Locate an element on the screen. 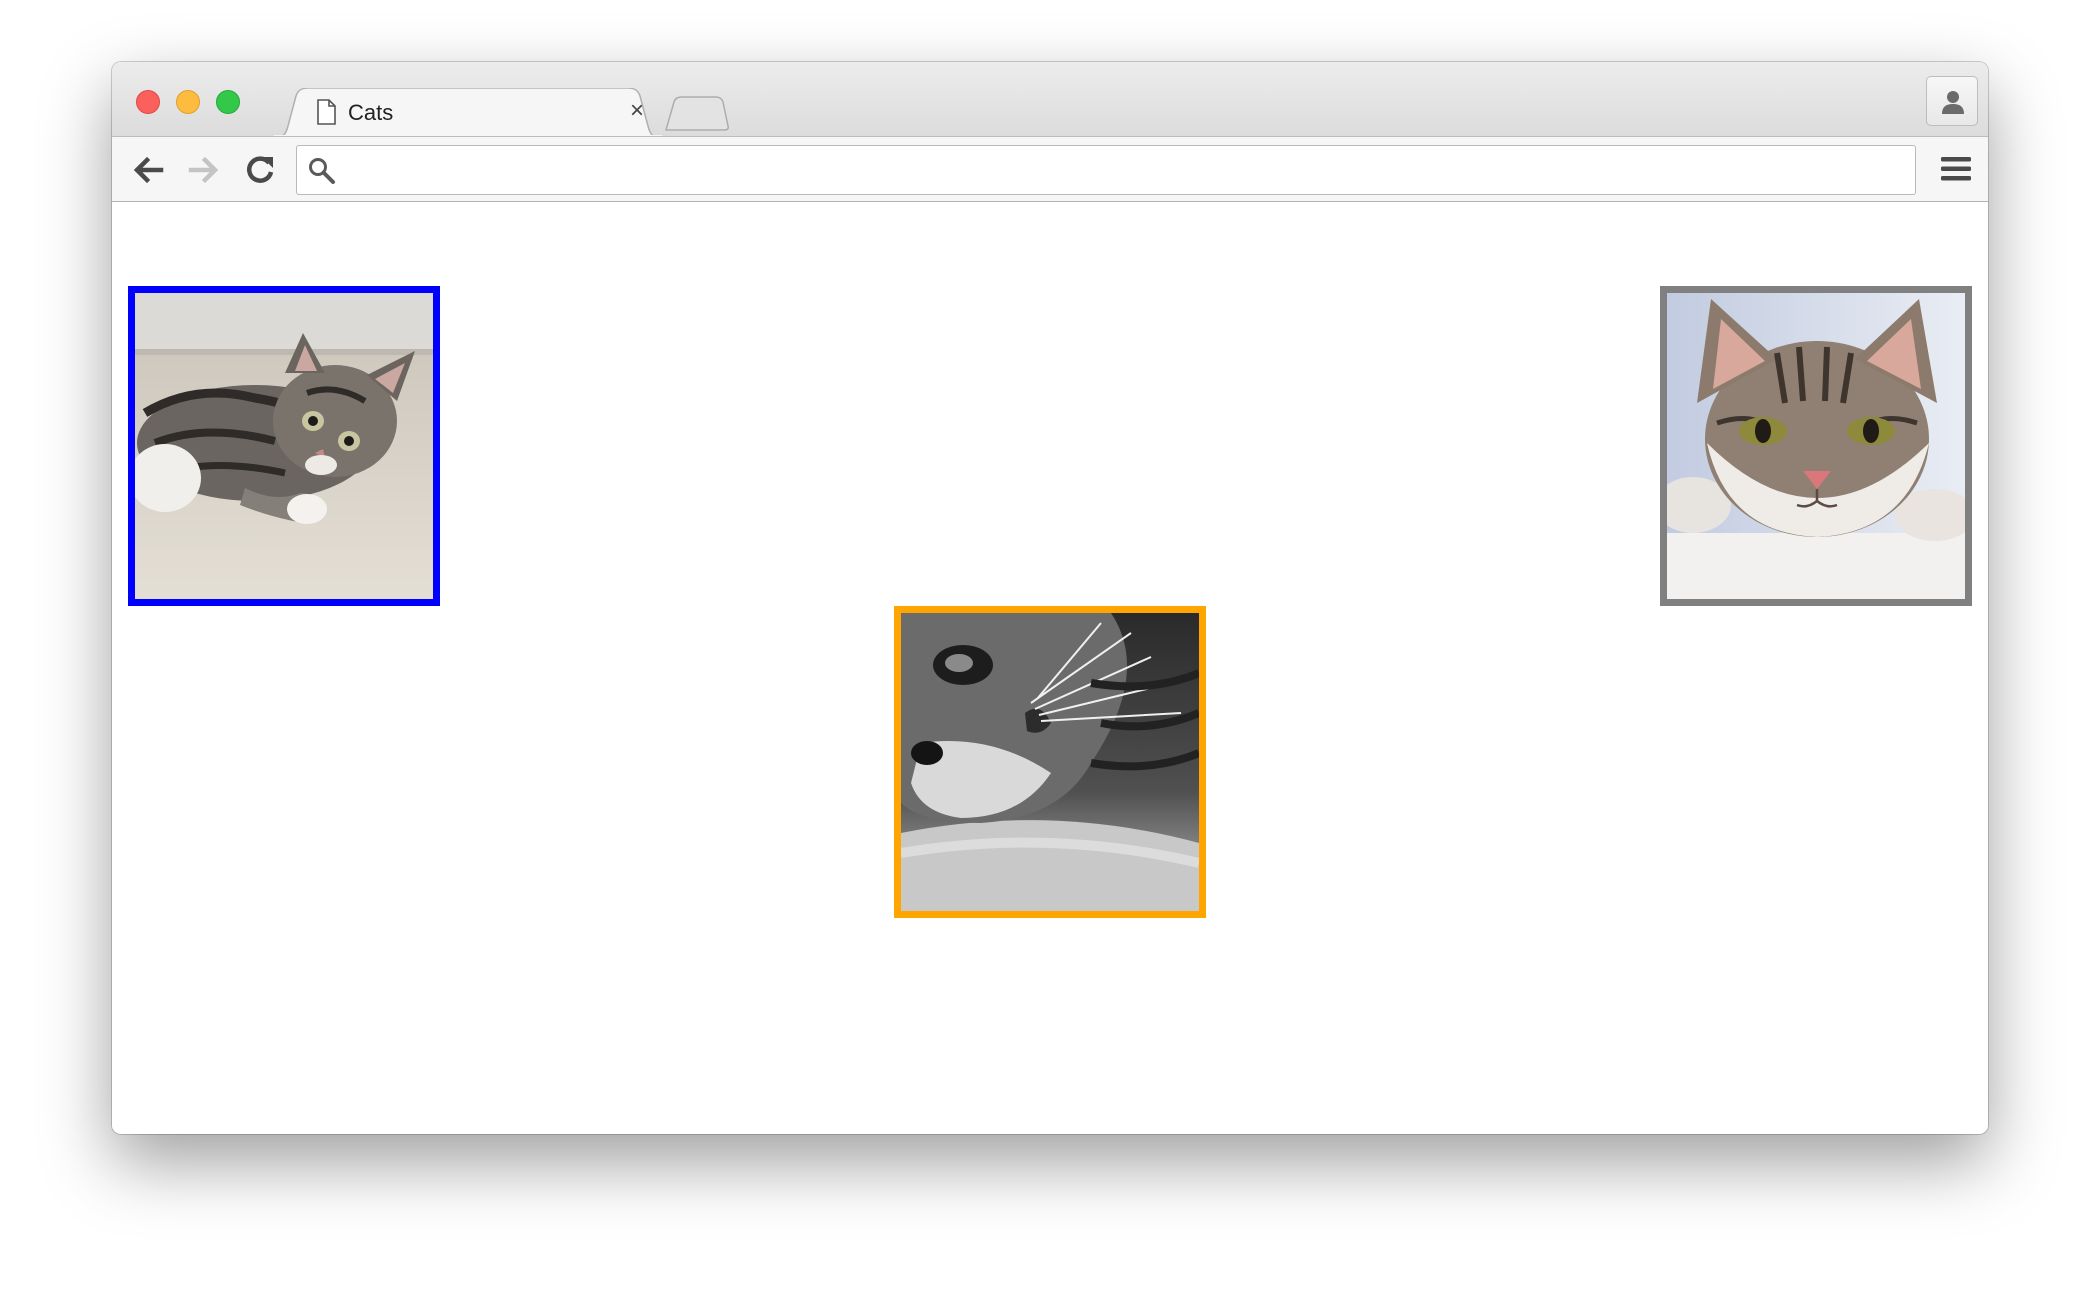 This screenshot has width=2098, height=1292. search-icon is located at coordinates (322, 171).